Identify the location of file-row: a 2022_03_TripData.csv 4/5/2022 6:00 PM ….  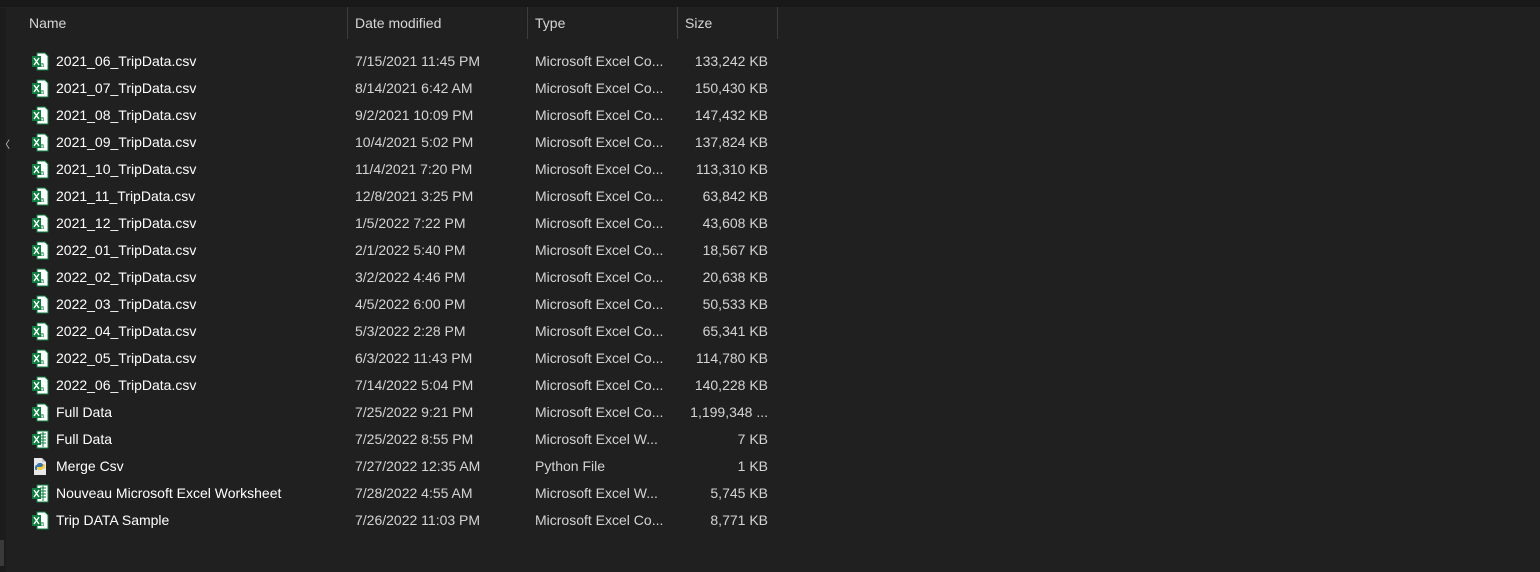
(400, 304).